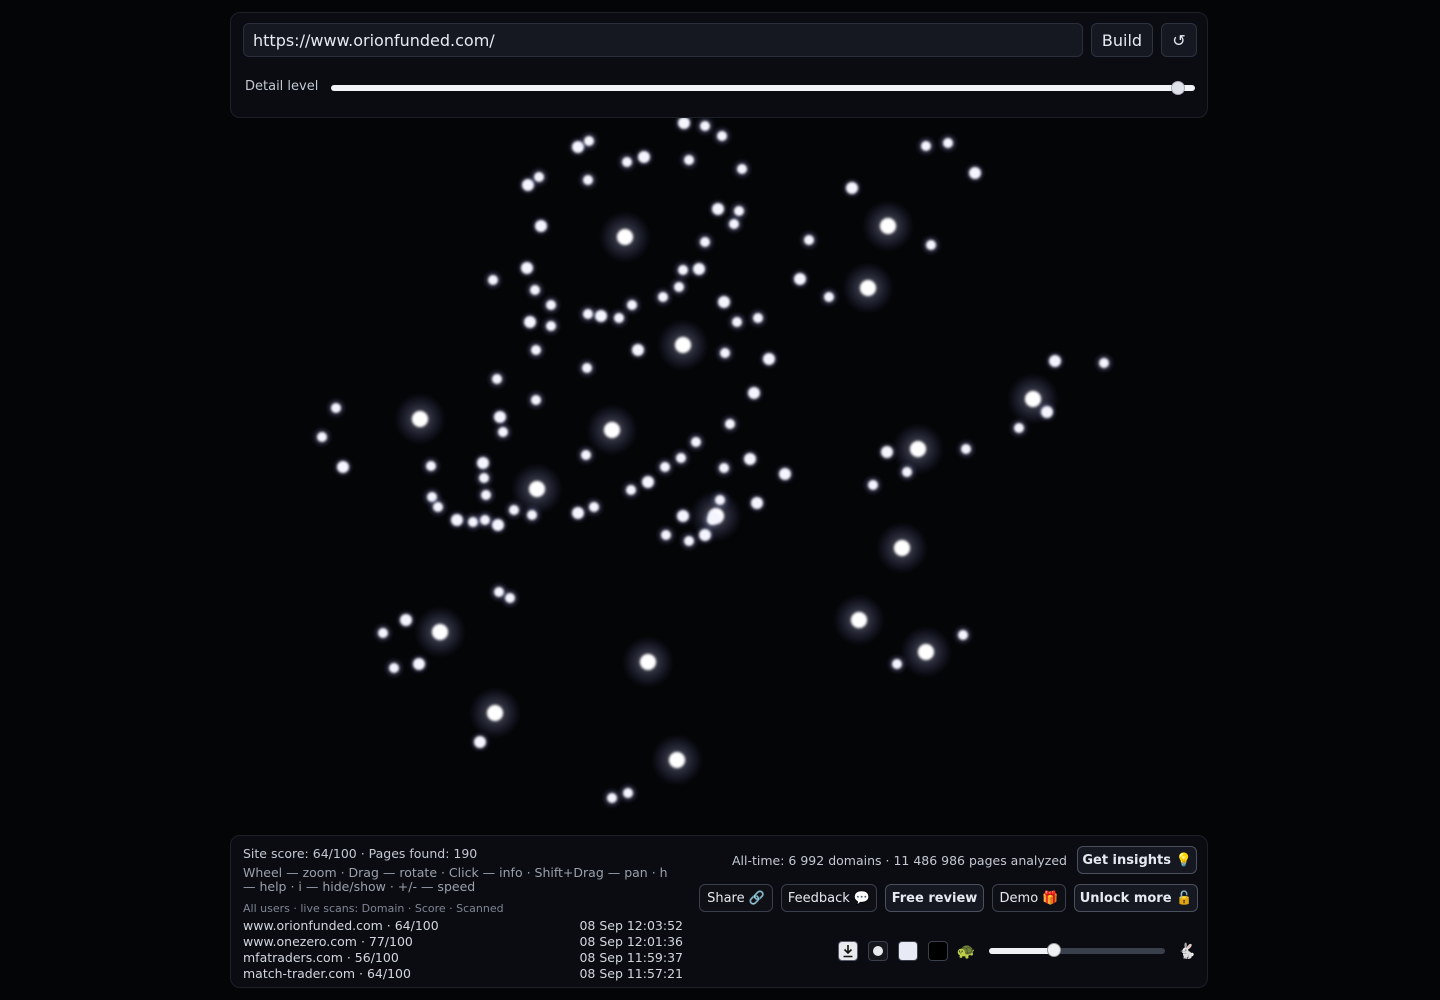  What do you see at coordinates (829, 898) in the screenshot?
I see `feedback-button: Feedback 💬` at bounding box center [829, 898].